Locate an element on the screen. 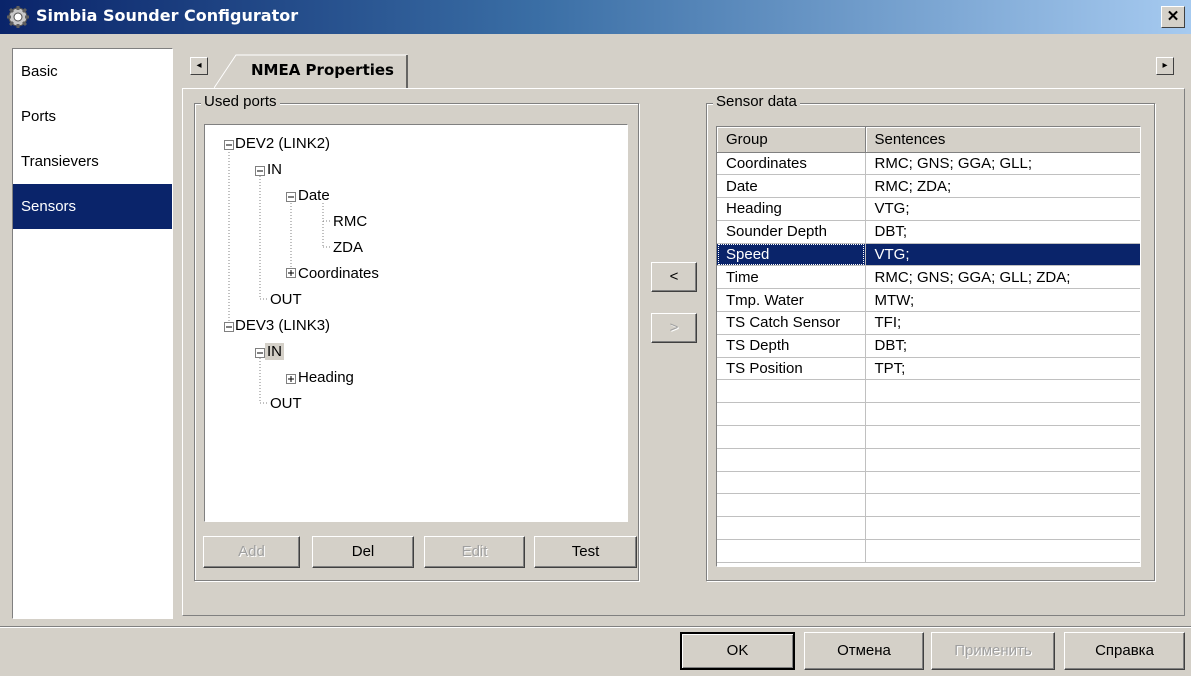  chevron-left-icon: ◂ is located at coordinates (199, 65).